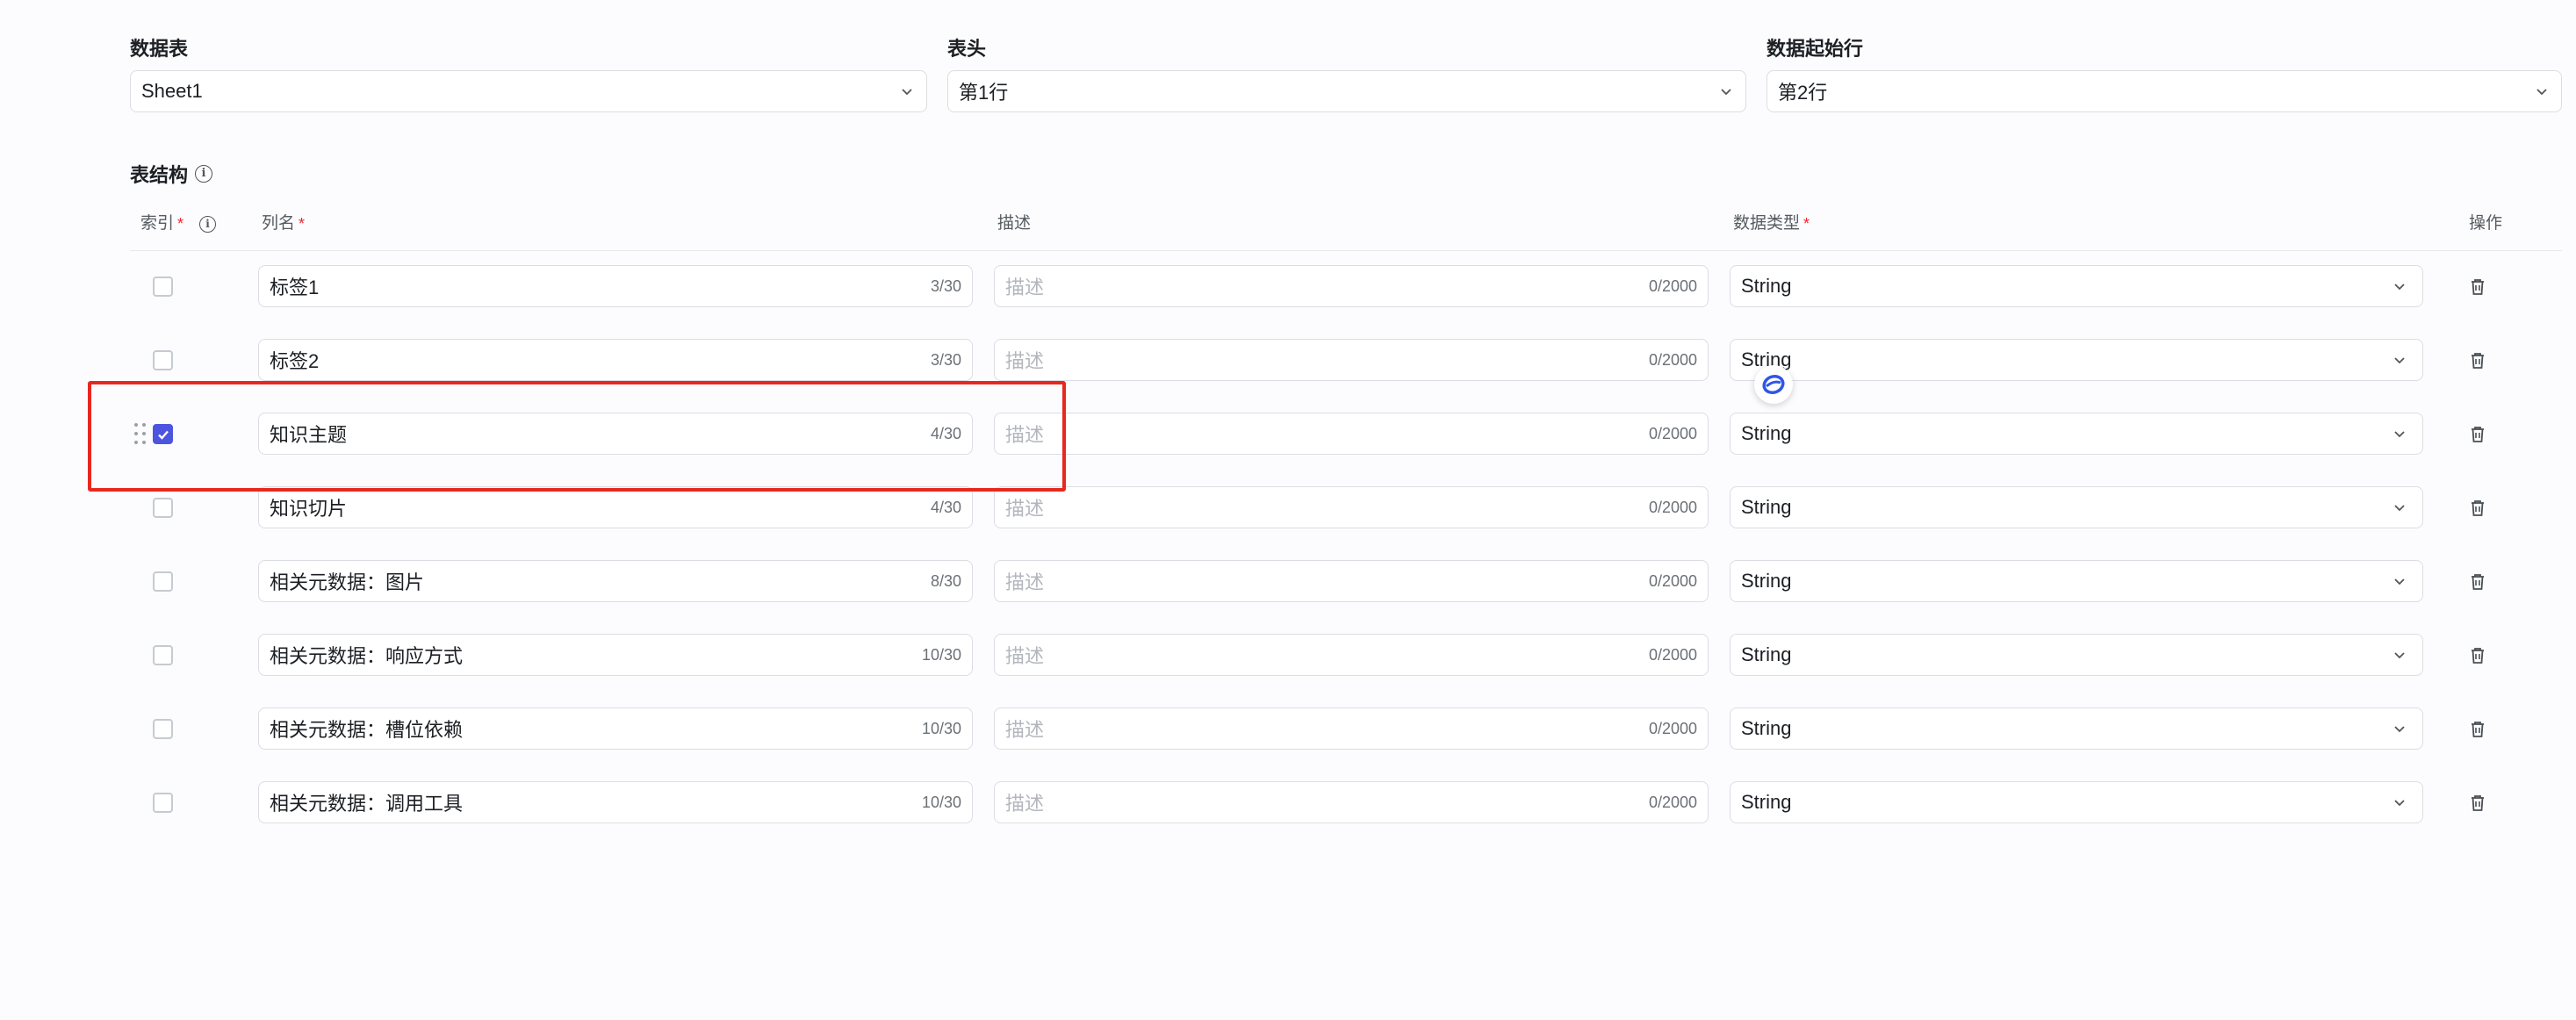  I want to click on start-row-label: 数据起始行, so click(1815, 49).